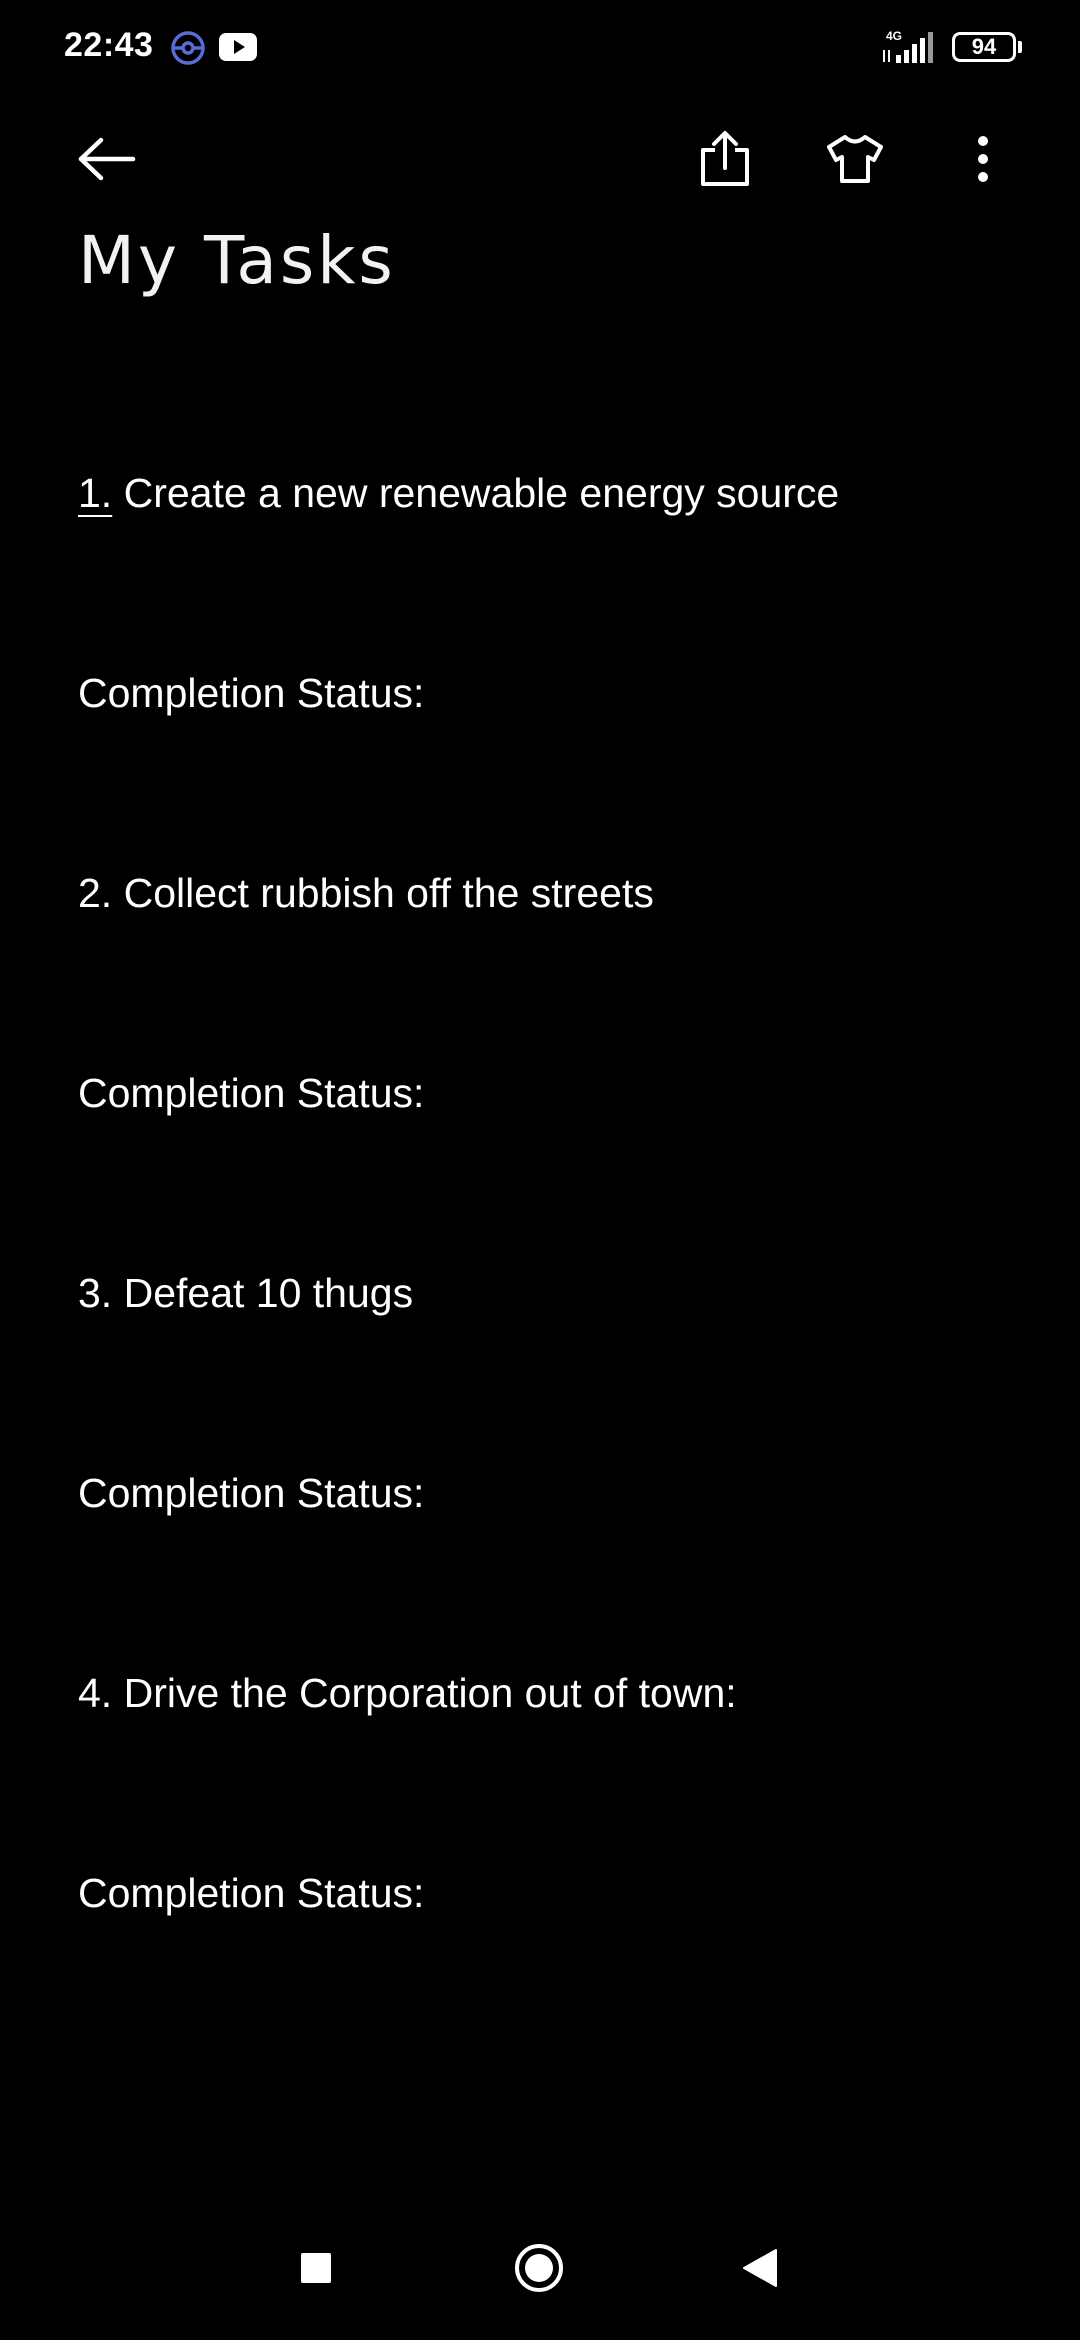  Describe the element at coordinates (540, 47) in the screenshot. I see `status-bar: 22:43 4G 94` at that location.